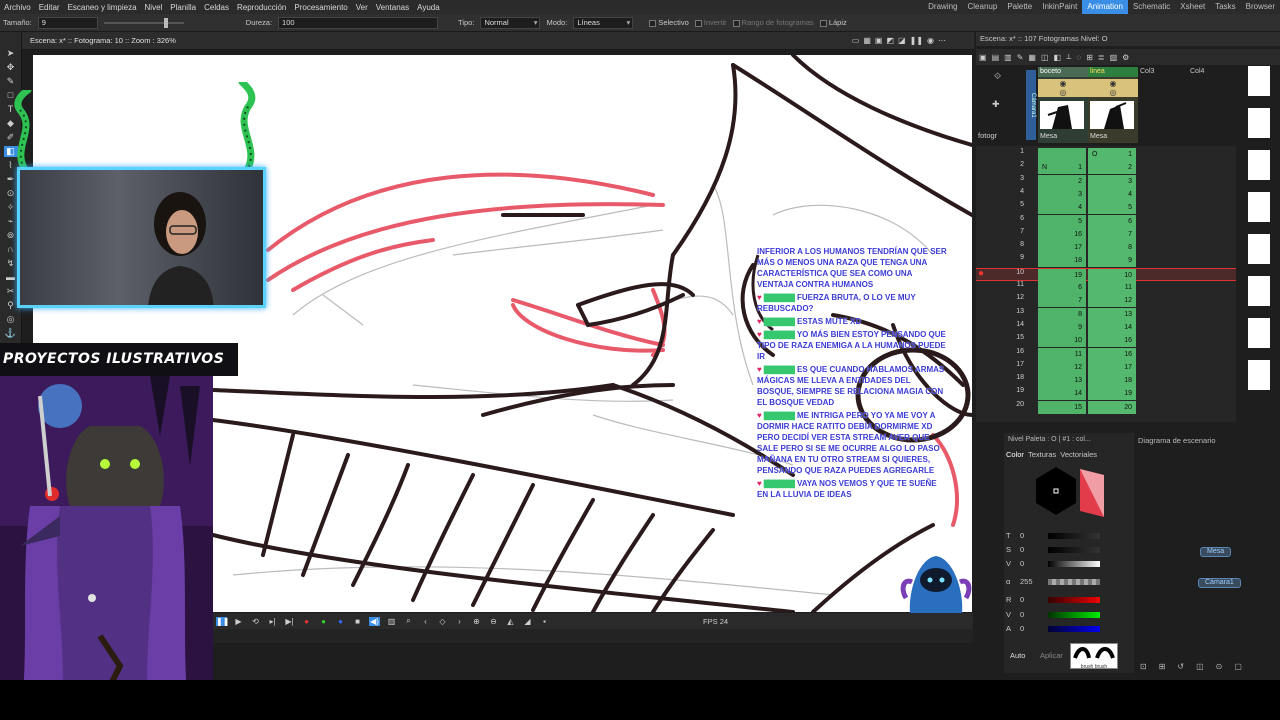 The width and height of the screenshot is (1280, 720). I want to click on save-icon: ▤, so click(996, 57).